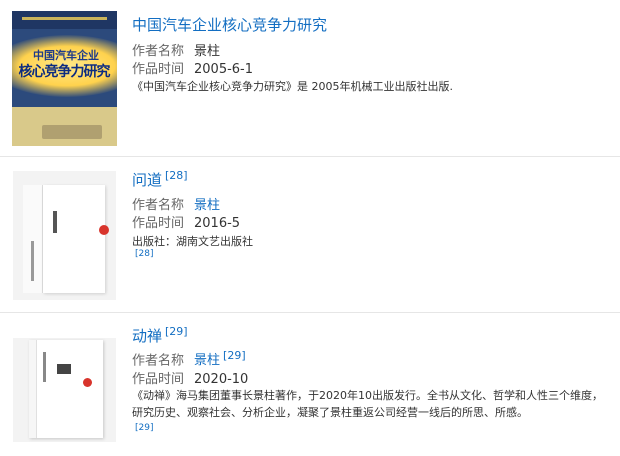 This screenshot has height=456, width=620. What do you see at coordinates (189, 358) in the screenshot?
I see `author-row: 作者名称 景柱 [29]` at bounding box center [189, 358].